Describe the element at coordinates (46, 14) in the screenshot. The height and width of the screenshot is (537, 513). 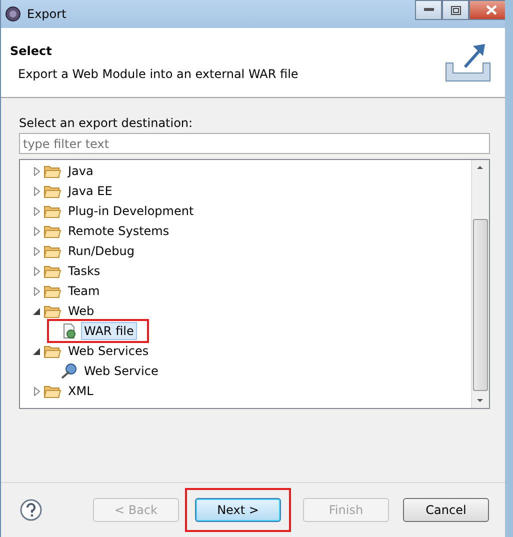
I see `window-title: Export` at that location.